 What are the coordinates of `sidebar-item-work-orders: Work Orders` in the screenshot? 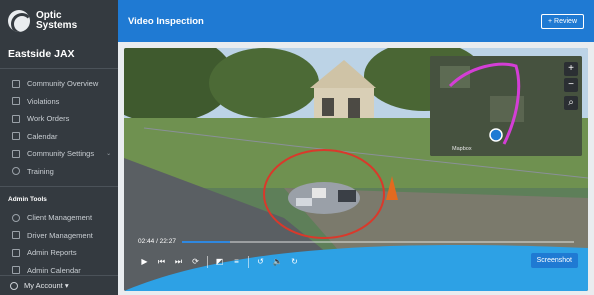 It's located at (59, 119).